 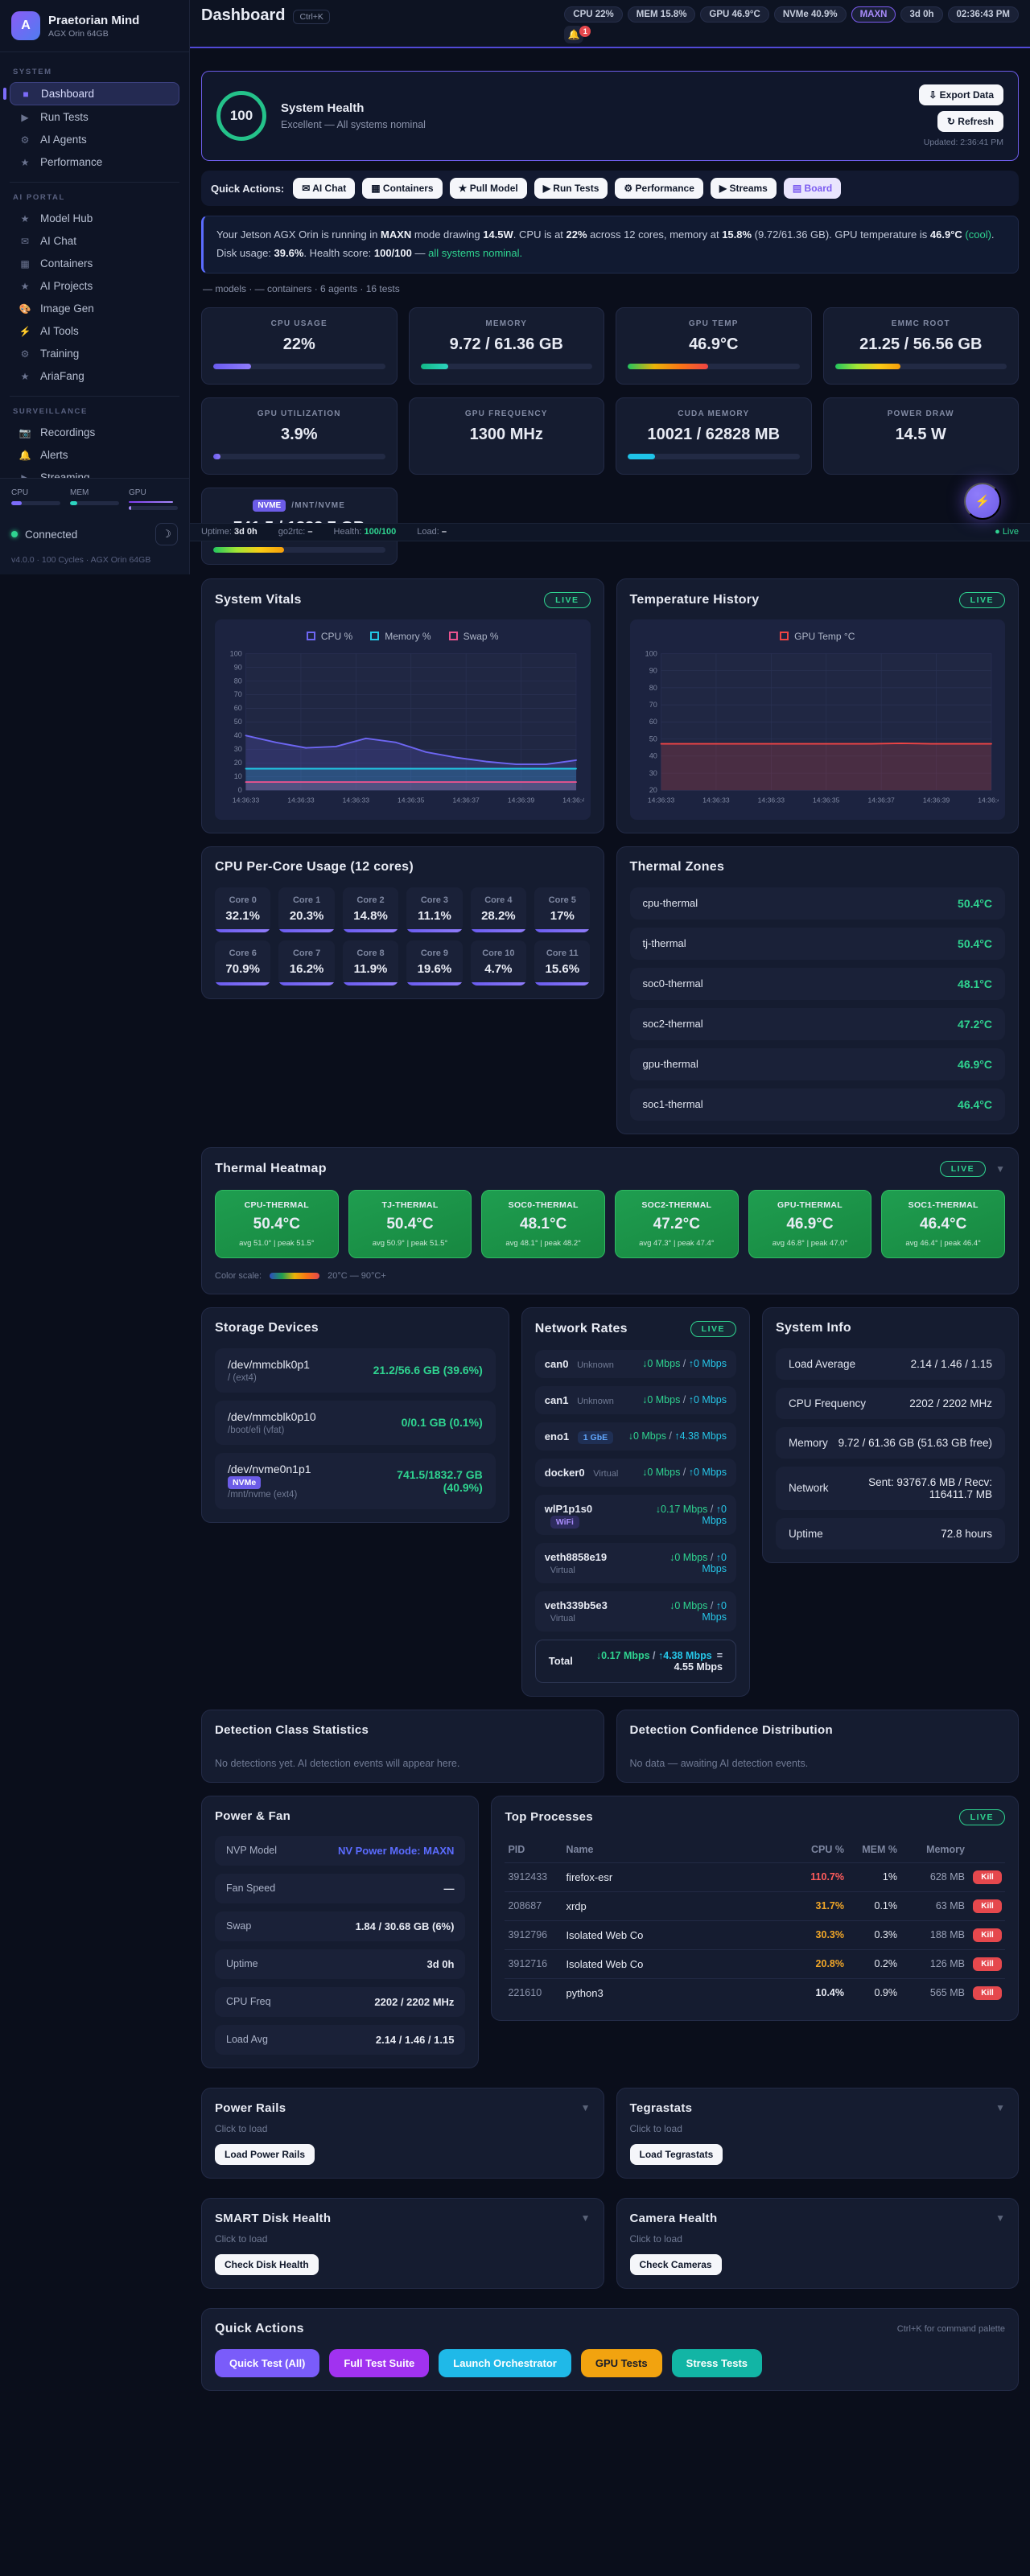 I want to click on check-disk-health-button: Check Disk Health, so click(x=267, y=2264).